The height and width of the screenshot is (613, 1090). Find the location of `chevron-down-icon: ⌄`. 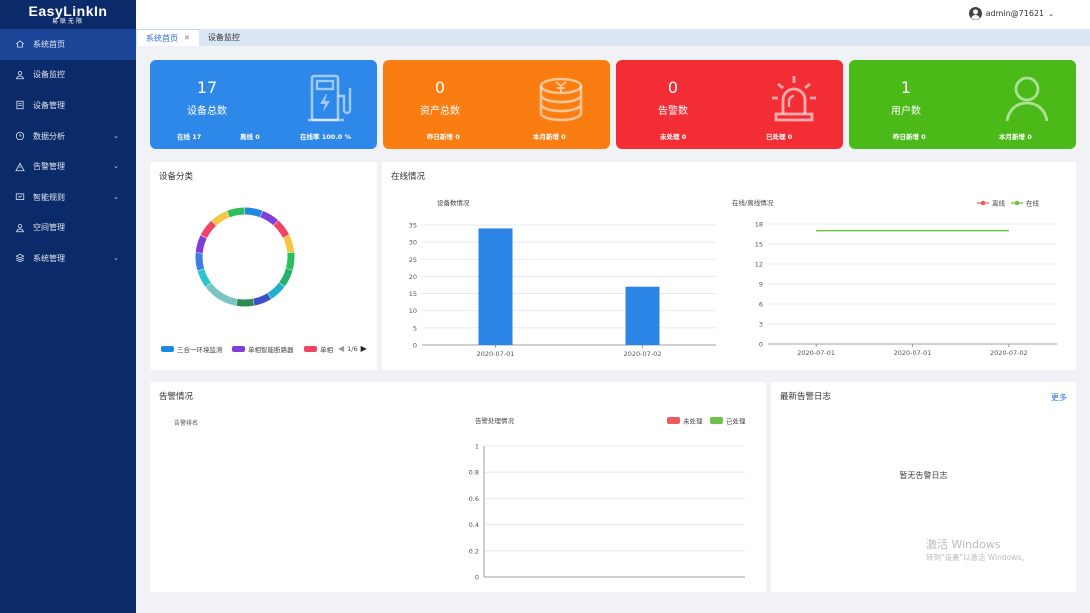

chevron-down-icon: ⌄ is located at coordinates (116, 166).